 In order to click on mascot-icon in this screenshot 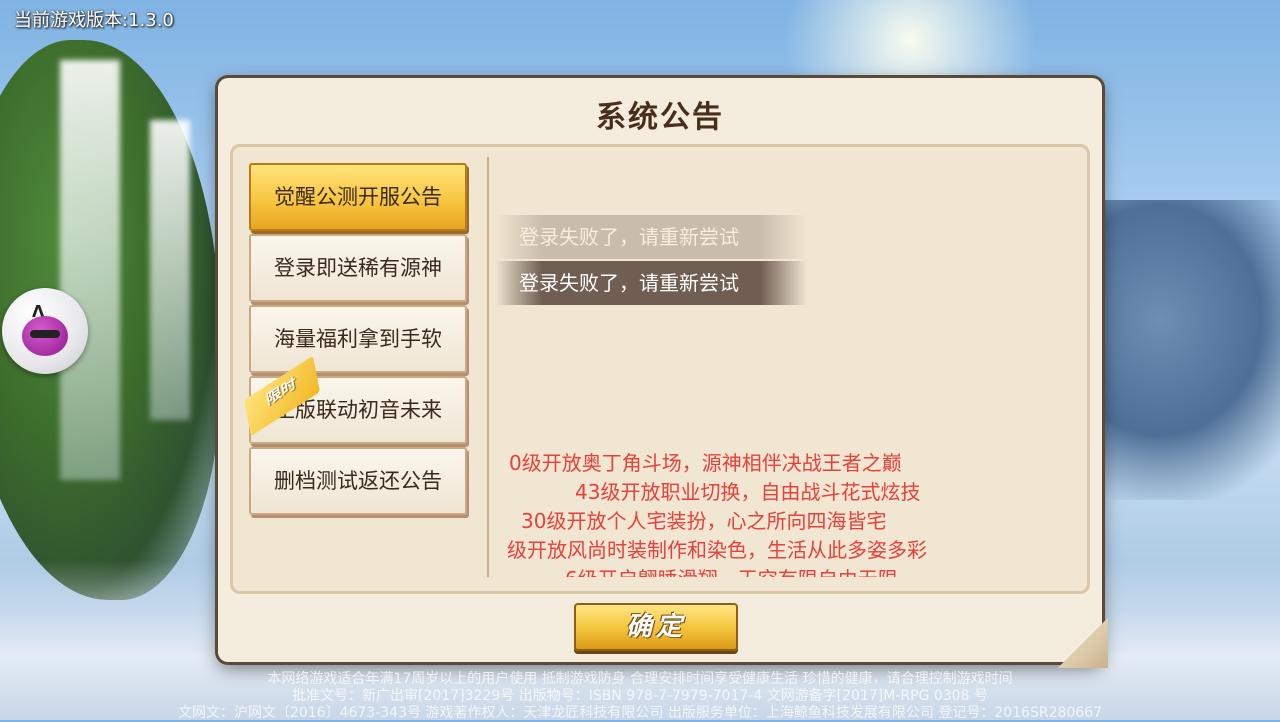, I will do `click(45, 336)`.